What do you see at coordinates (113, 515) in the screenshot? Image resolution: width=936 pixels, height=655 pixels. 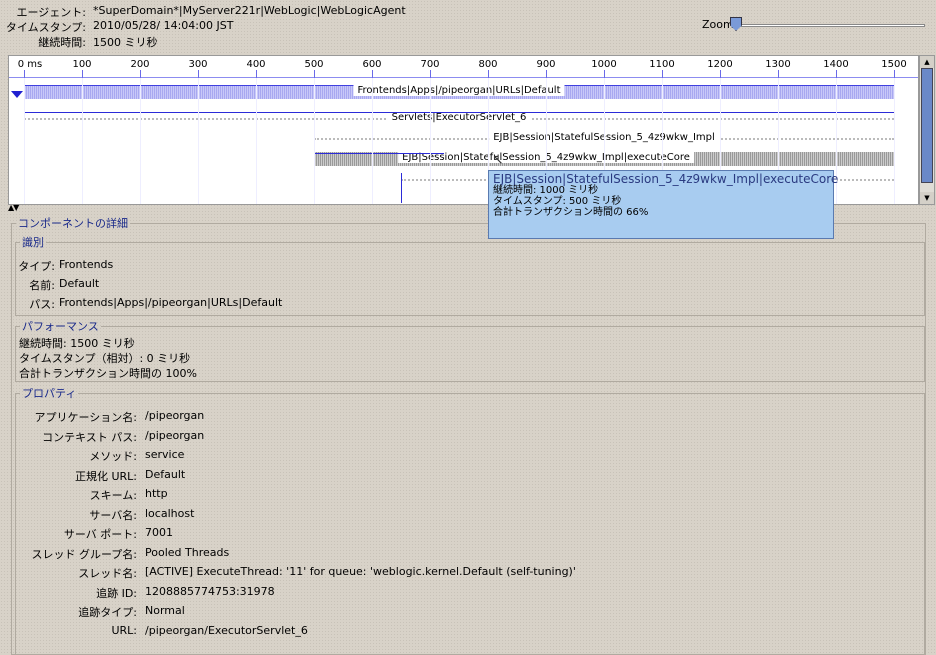 I see `property-label: サーバ名:` at bounding box center [113, 515].